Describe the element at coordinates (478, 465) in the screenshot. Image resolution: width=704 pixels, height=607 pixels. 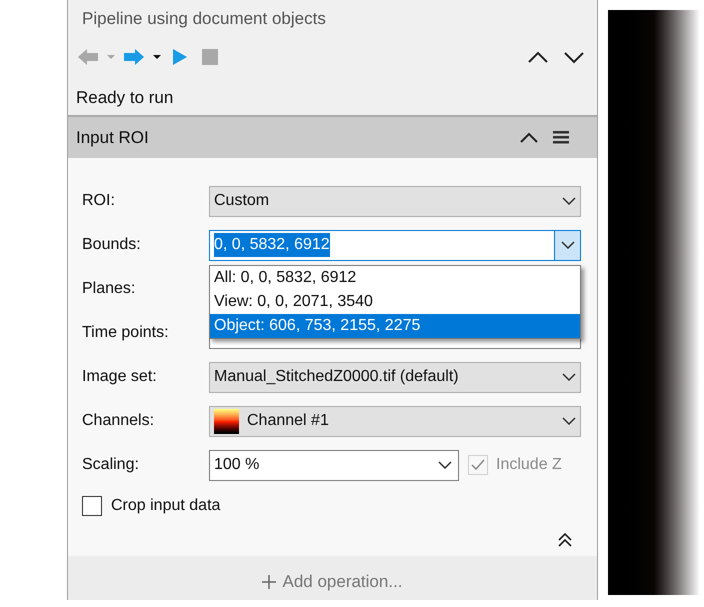
I see `checkmark-icon` at that location.